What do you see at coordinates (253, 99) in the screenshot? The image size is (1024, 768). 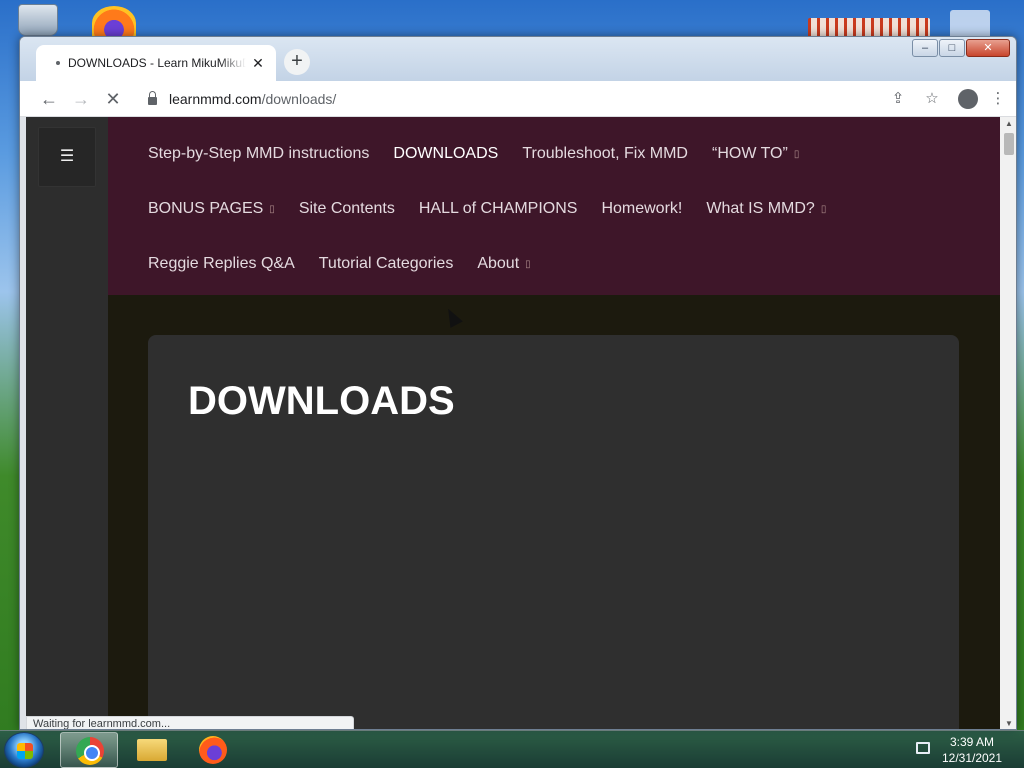 I see `url-text: learnmmd.com/downloads/` at bounding box center [253, 99].